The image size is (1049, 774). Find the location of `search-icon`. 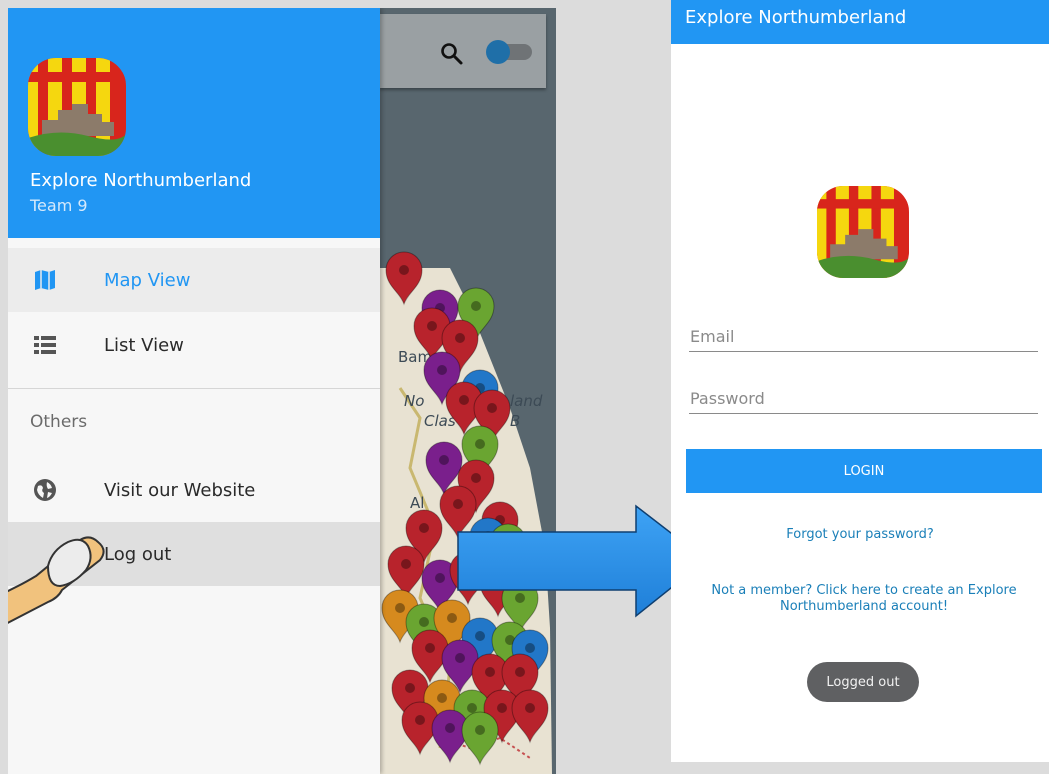

search-icon is located at coordinates (452, 54).